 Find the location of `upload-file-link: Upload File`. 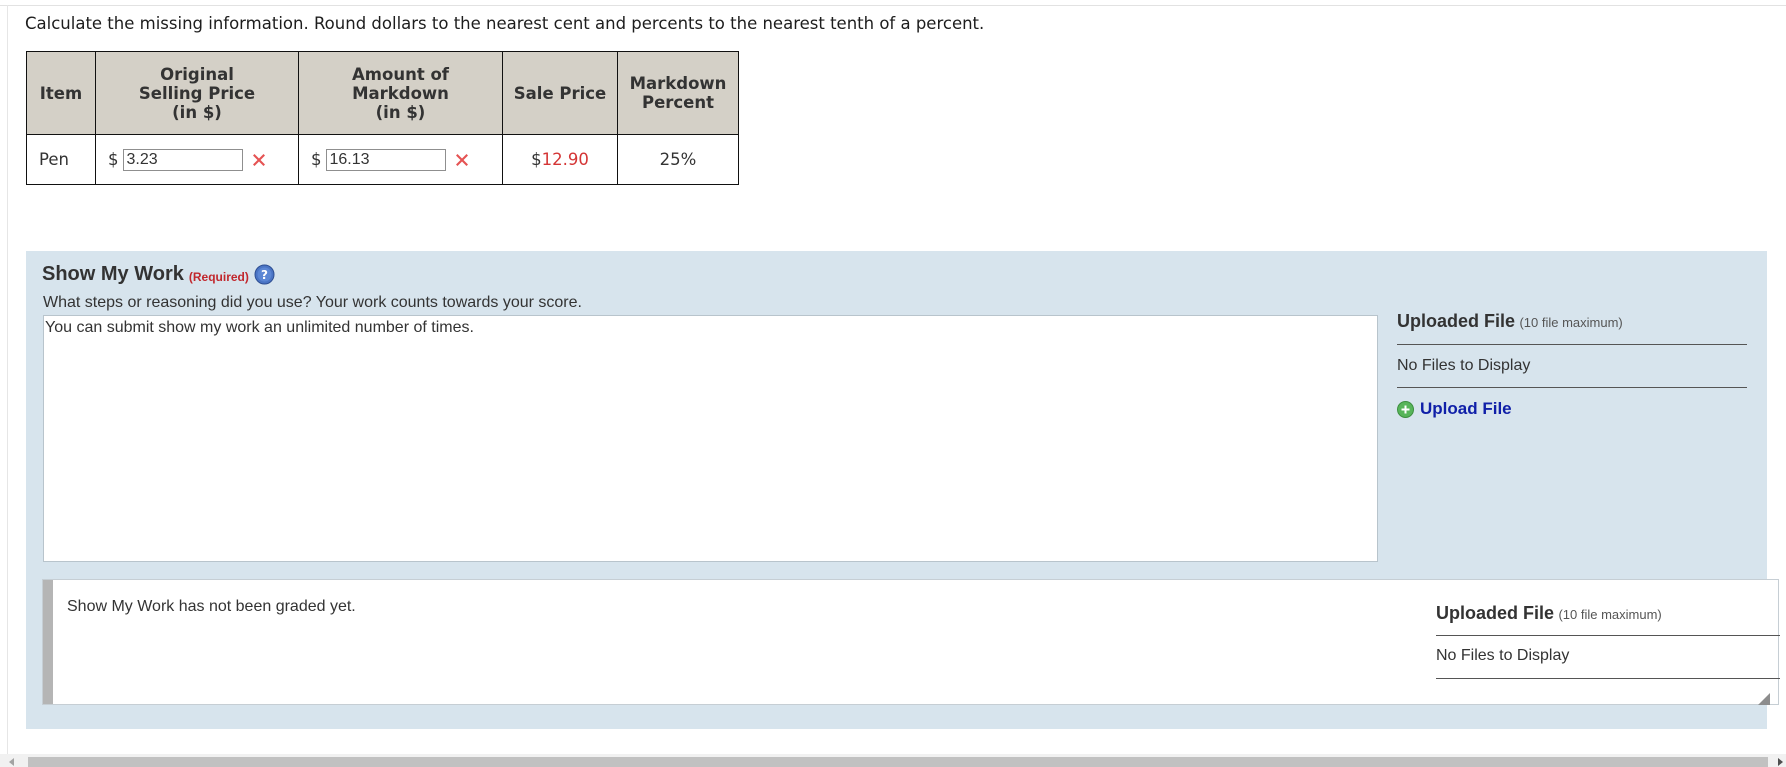

upload-file-link: Upload File is located at coordinates (1454, 409).